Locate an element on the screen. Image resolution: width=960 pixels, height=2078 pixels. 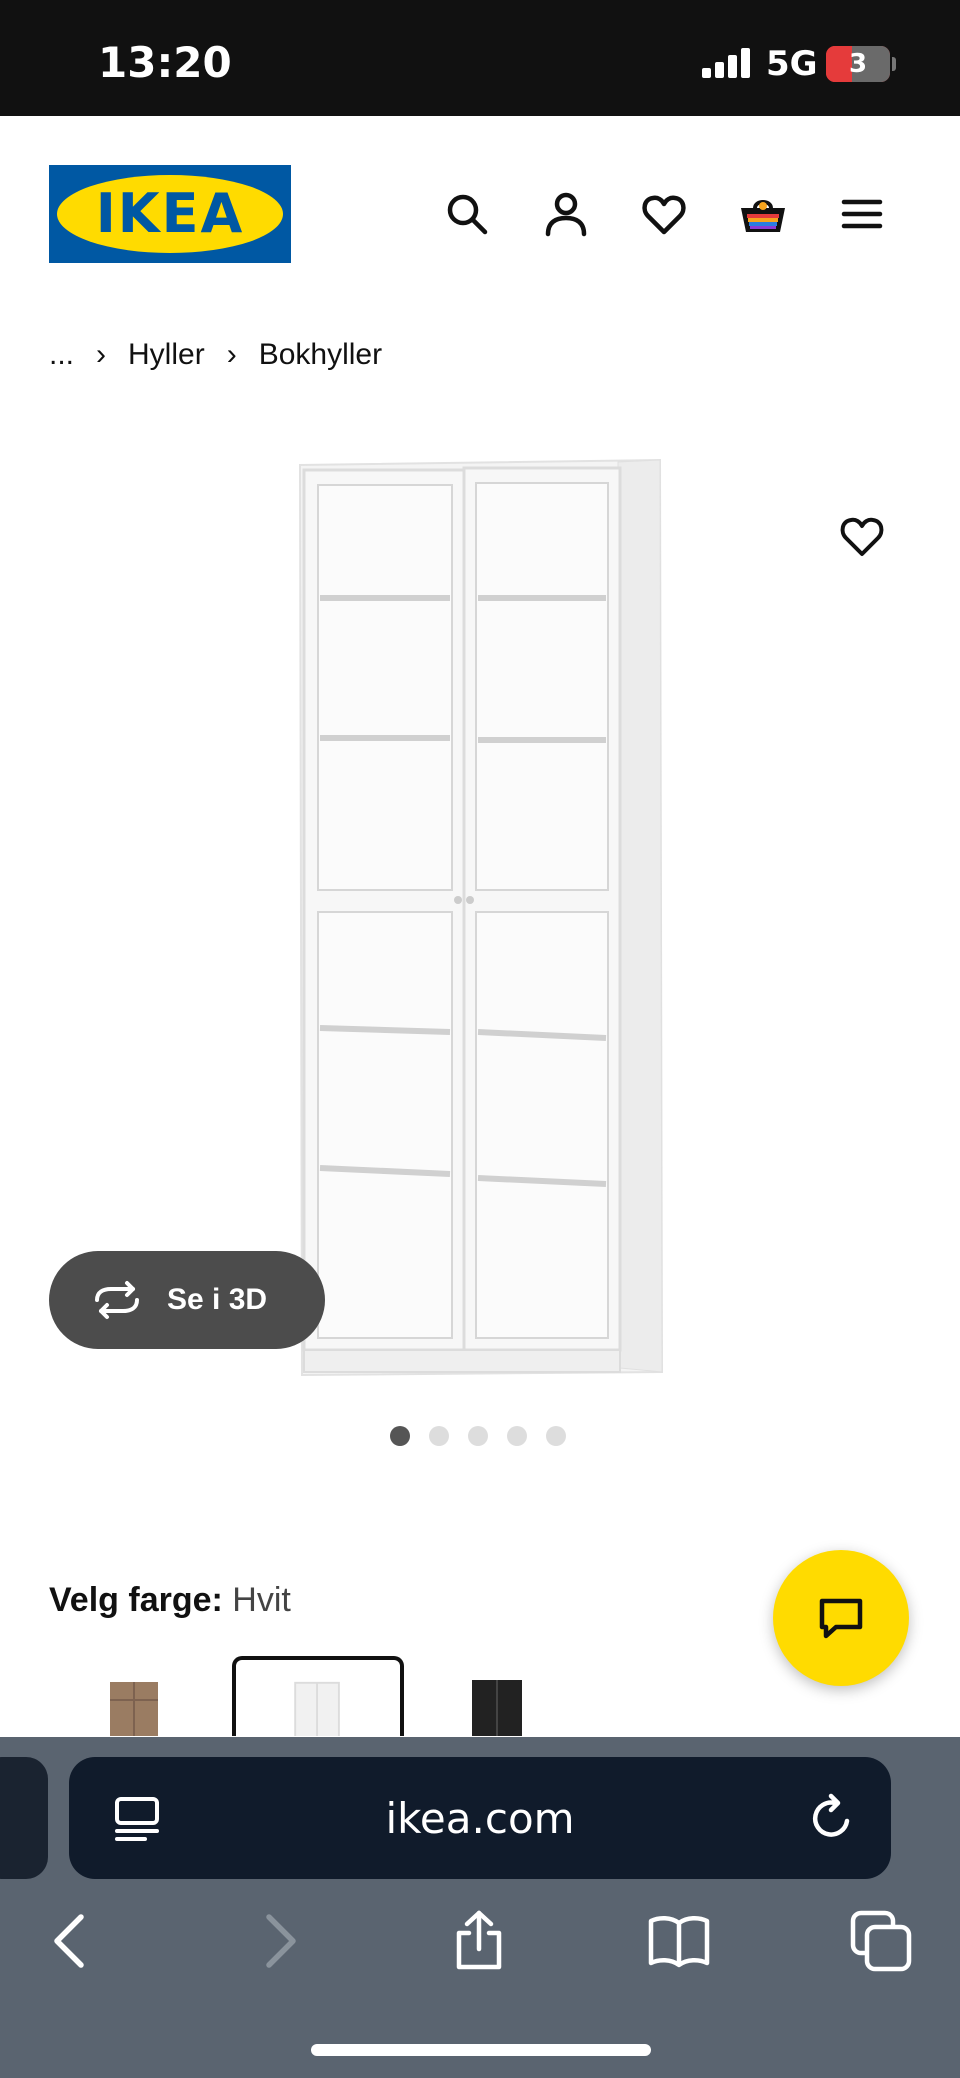
color-selection: Velg farge: Hvit is located at coordinates (170, 1600).